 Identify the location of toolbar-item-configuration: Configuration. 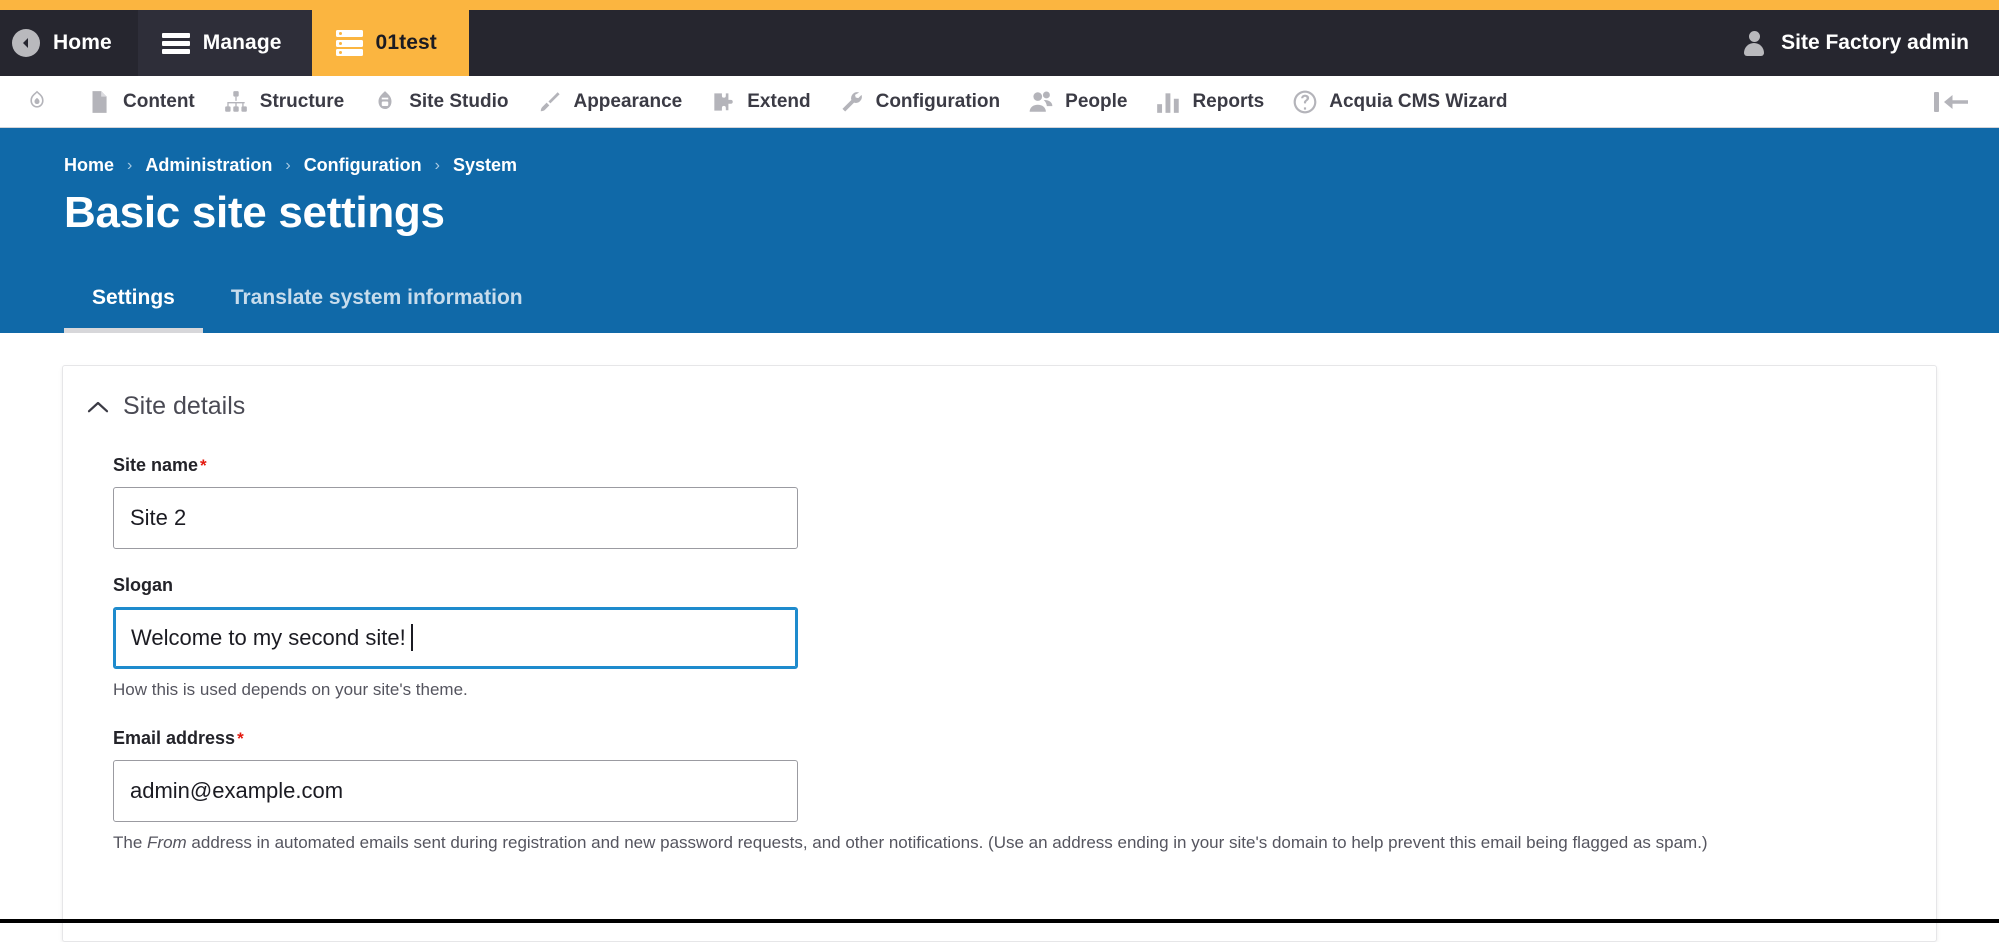
(920, 102).